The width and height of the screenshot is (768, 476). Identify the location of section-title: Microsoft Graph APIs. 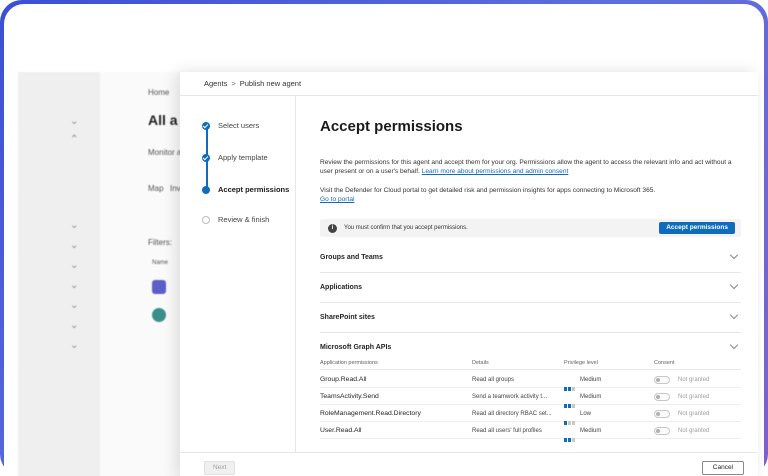
(356, 347).